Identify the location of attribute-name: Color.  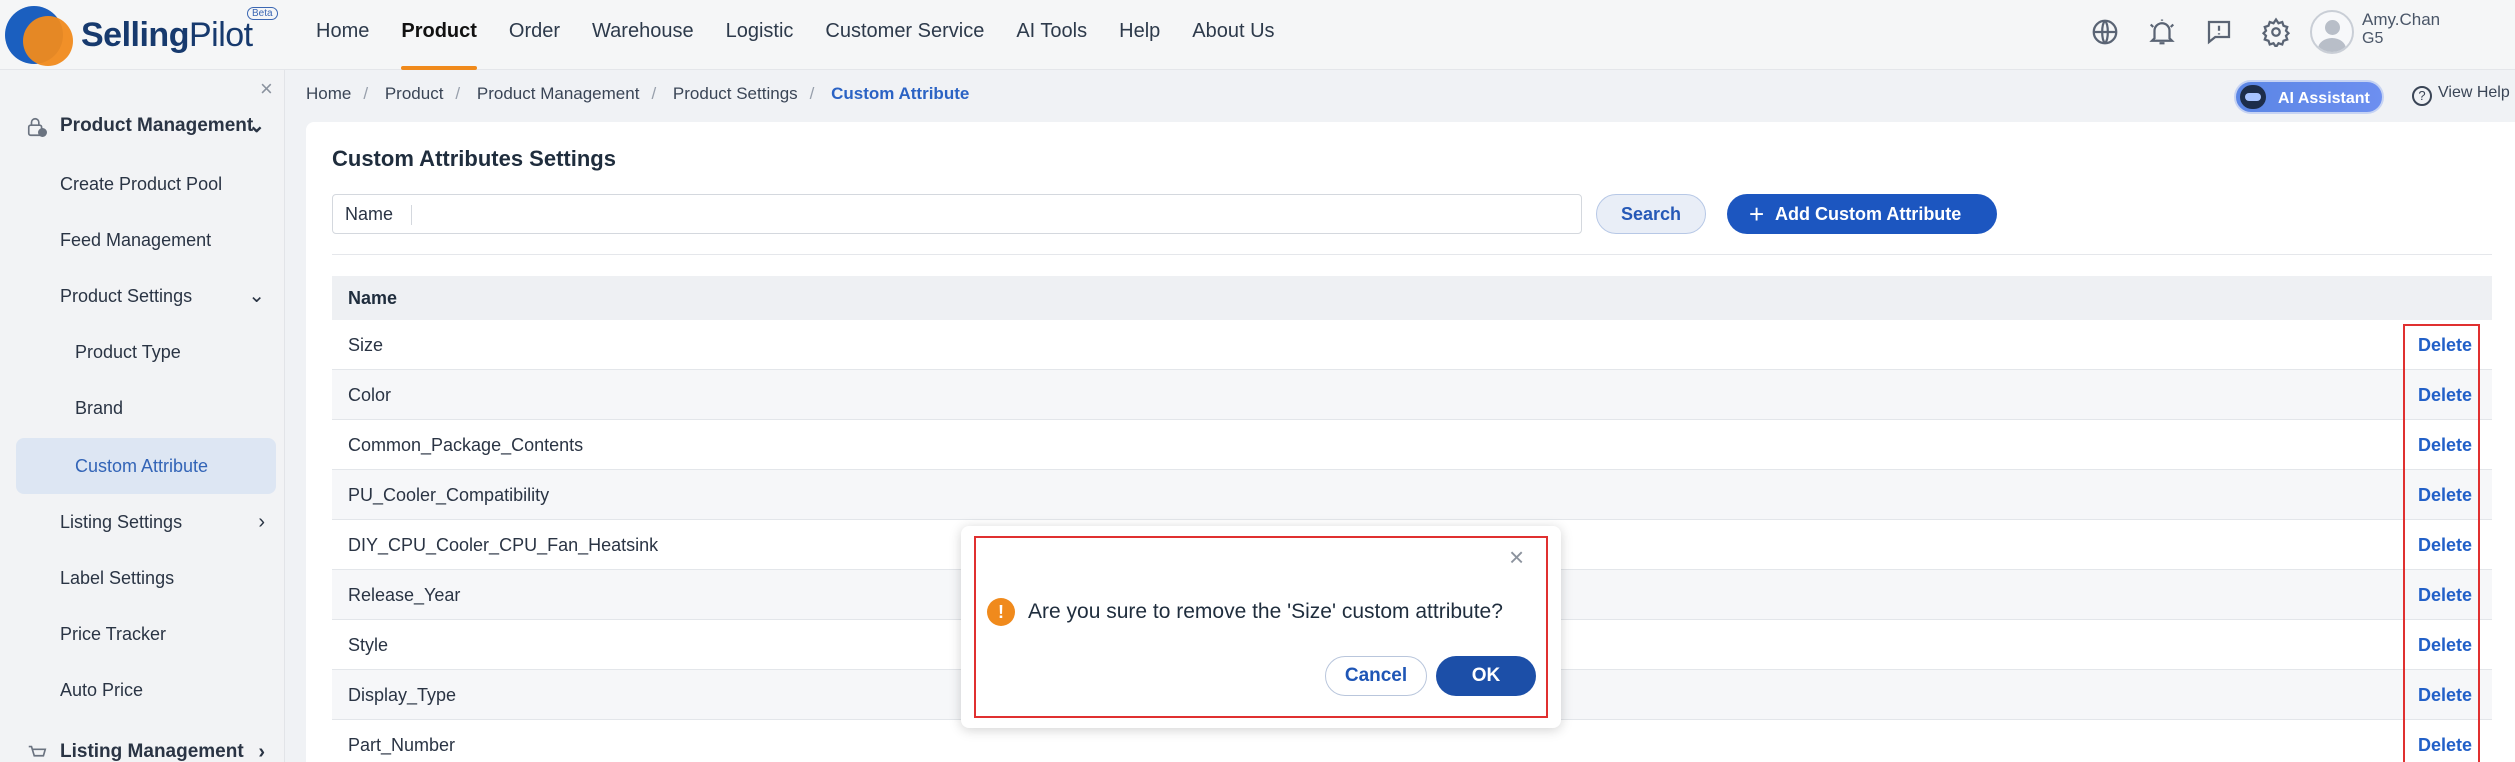
(370, 395).